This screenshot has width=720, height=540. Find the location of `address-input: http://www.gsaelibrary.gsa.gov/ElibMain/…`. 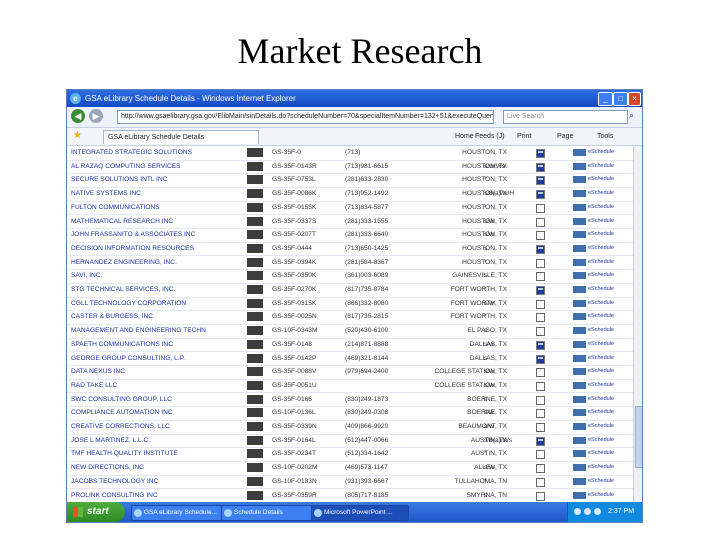

address-input: http://www.gsaelibrary.gsa.gov/ElibMain/… is located at coordinates (305, 117).